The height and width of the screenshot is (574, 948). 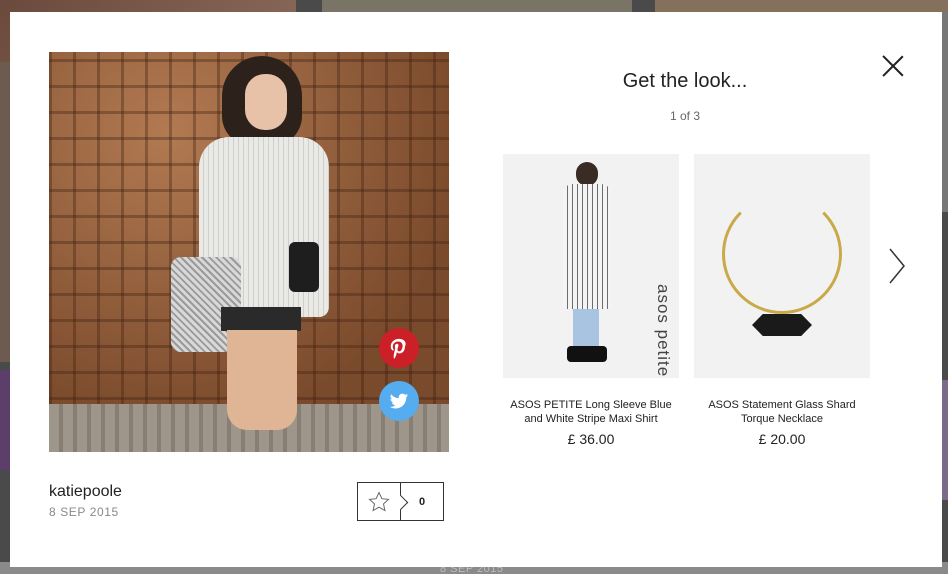 What do you see at coordinates (685, 116) in the screenshot?
I see `carousel-counter: 1 of 3` at bounding box center [685, 116].